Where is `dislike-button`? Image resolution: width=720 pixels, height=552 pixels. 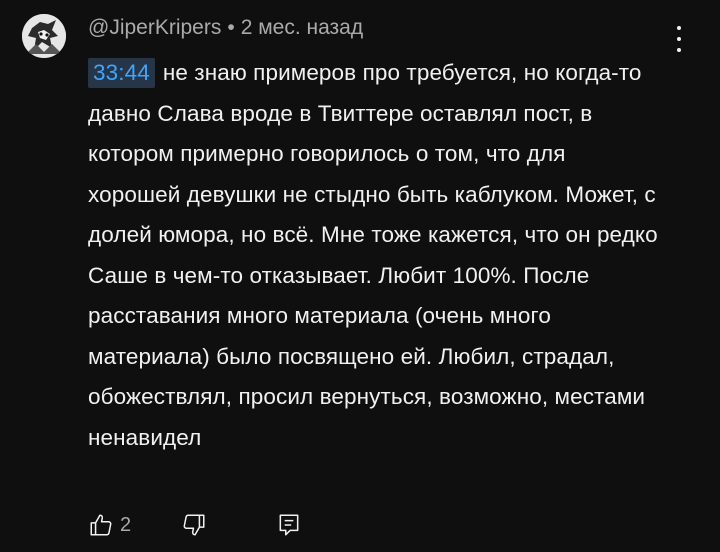
dislike-button is located at coordinates (194, 525).